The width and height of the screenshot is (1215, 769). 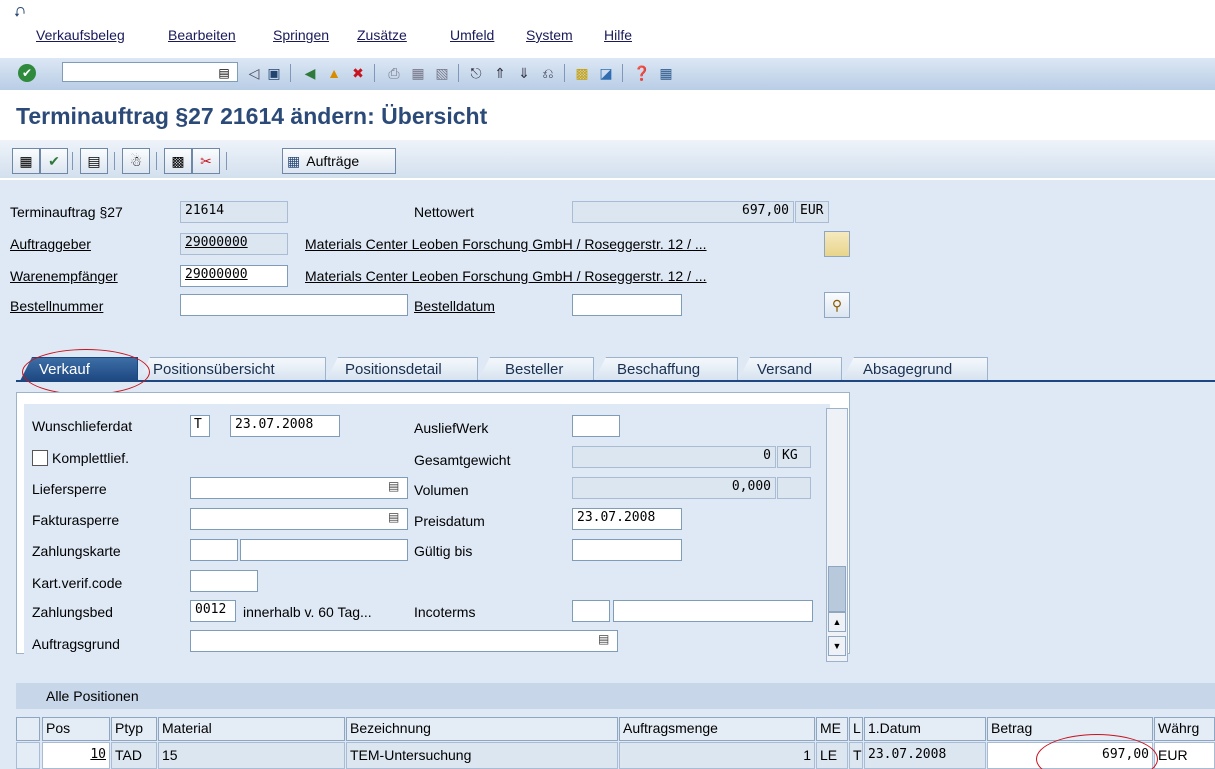 What do you see at coordinates (536, 369) in the screenshot?
I see `tab-besteller: Besteller` at bounding box center [536, 369].